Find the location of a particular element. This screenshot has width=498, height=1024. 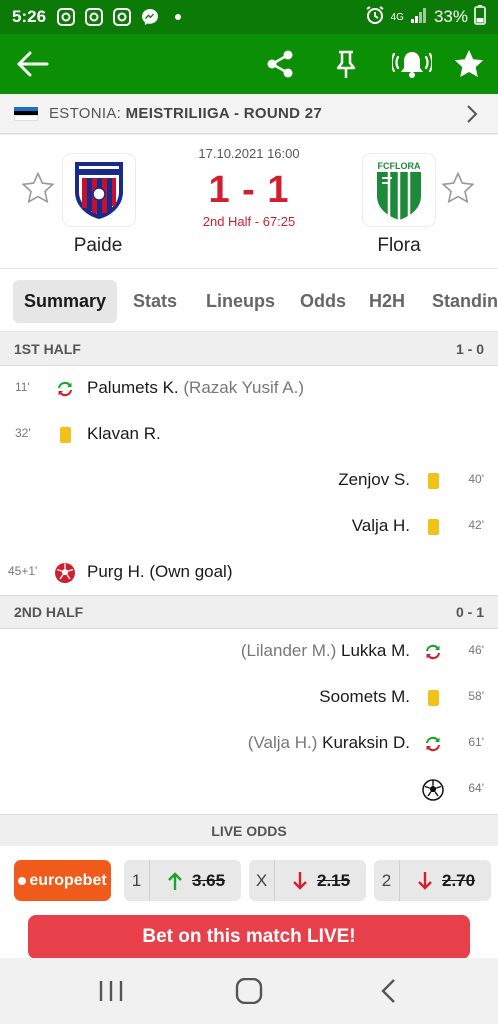

tab-summary: Summary is located at coordinates (65, 301).